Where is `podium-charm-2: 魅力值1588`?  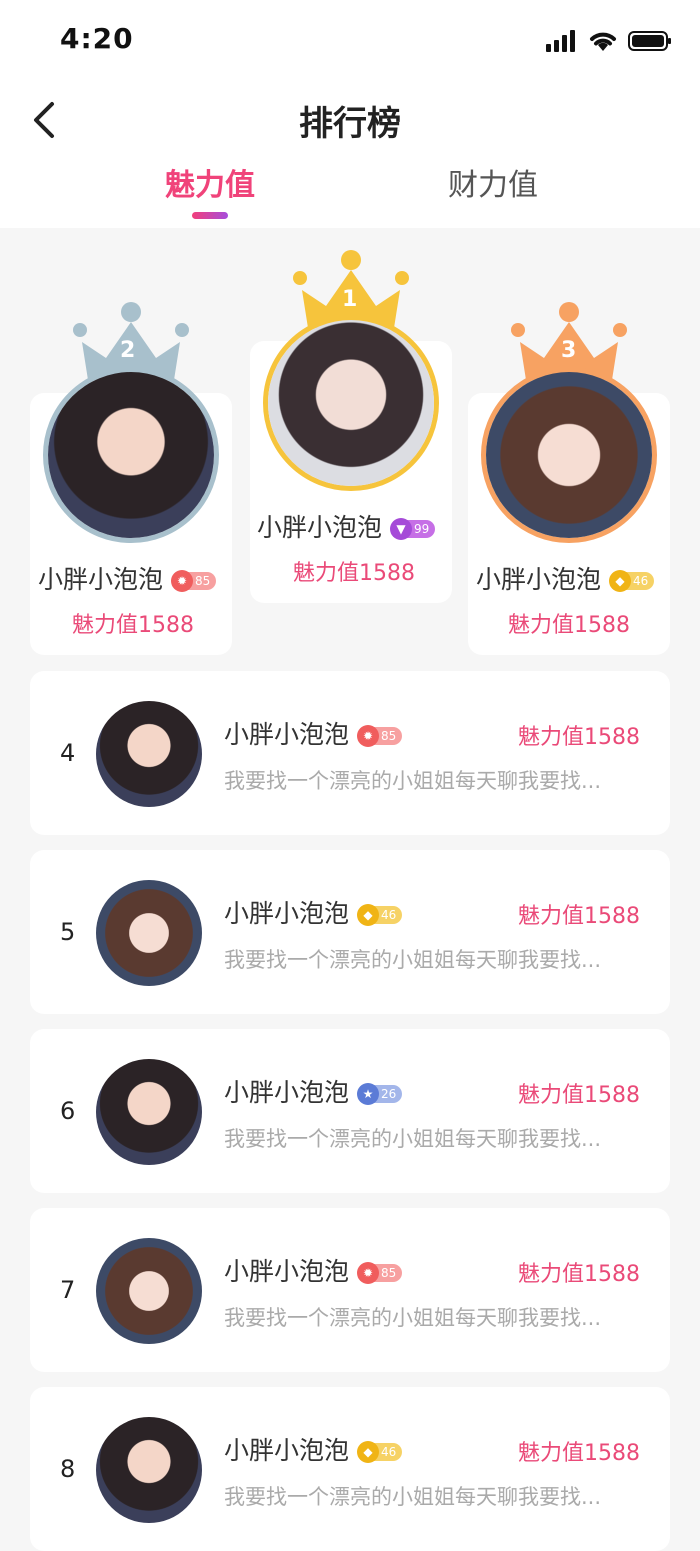
podium-charm-2: 魅力值1588 is located at coordinates (133, 625).